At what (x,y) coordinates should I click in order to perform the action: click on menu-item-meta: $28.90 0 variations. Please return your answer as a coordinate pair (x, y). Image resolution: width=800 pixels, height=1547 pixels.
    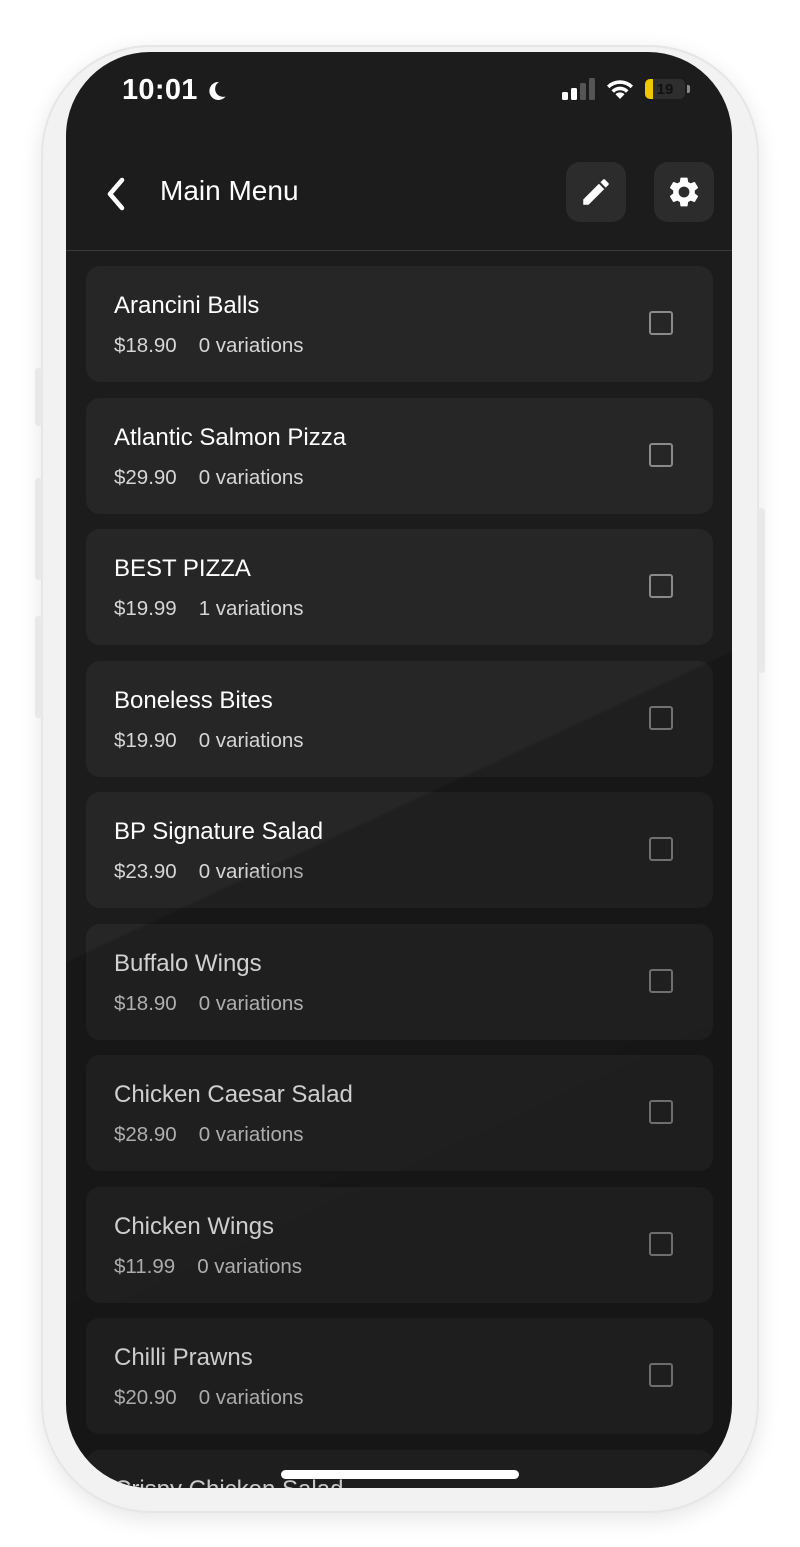
    Looking at the image, I should click on (209, 1135).